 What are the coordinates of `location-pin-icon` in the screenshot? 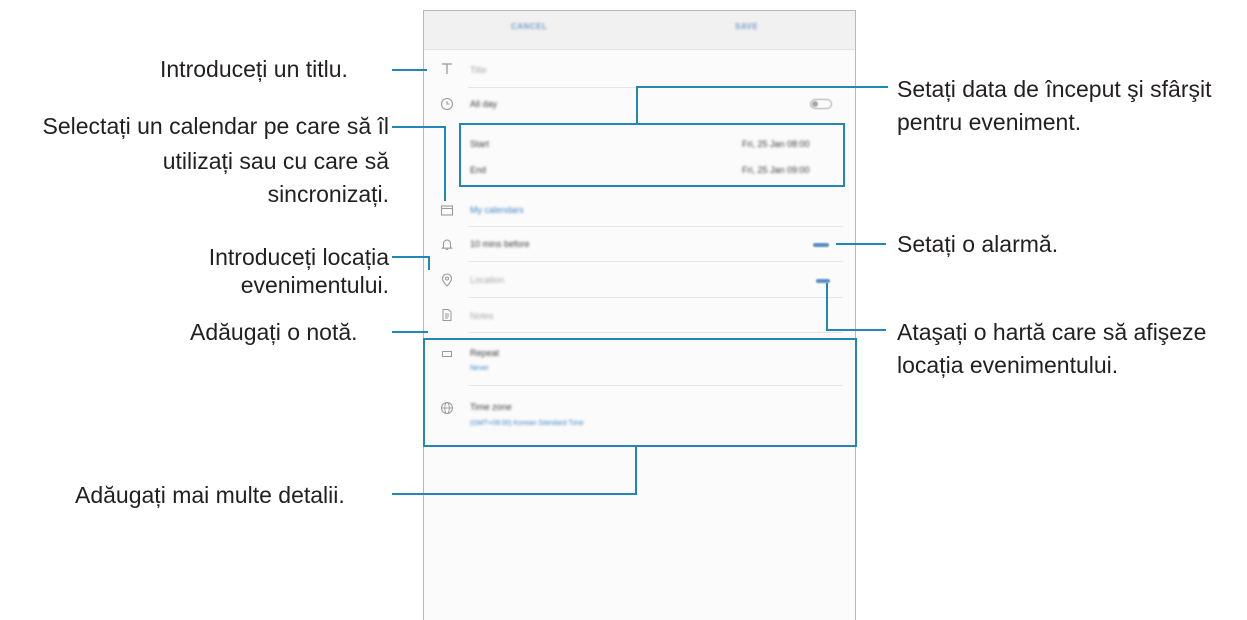 It's located at (447, 280).